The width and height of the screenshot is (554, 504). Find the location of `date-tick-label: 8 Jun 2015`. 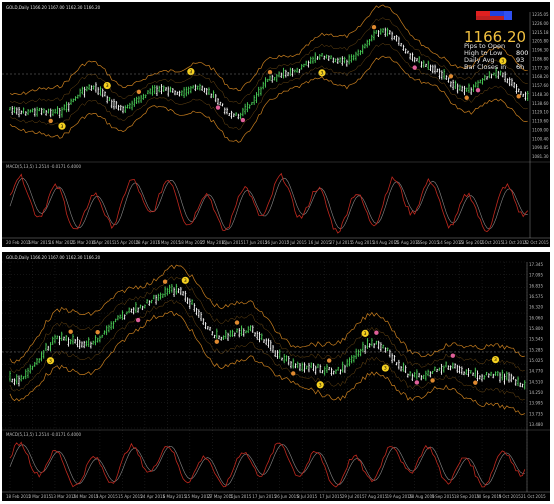

date-tick-label: 8 Jun 2015 is located at coordinates (233, 242).